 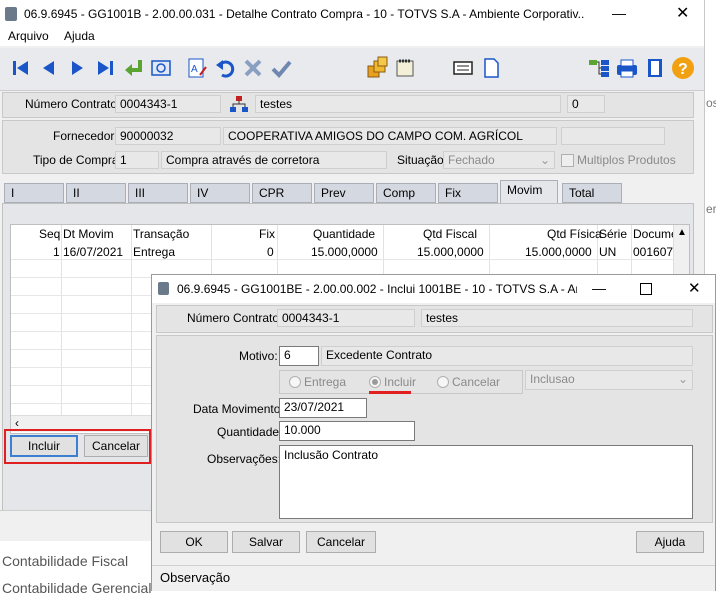 I want to click on notes-icon, so click(x=405, y=68).